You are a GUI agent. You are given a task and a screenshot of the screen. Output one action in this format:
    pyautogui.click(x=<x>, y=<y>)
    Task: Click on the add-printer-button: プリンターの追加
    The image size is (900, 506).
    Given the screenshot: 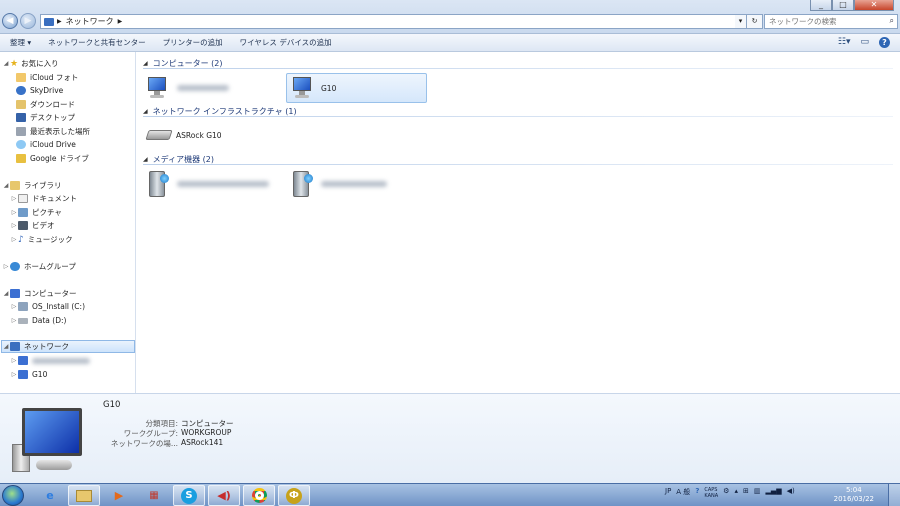 What is the action you would take?
    pyautogui.click(x=193, y=42)
    